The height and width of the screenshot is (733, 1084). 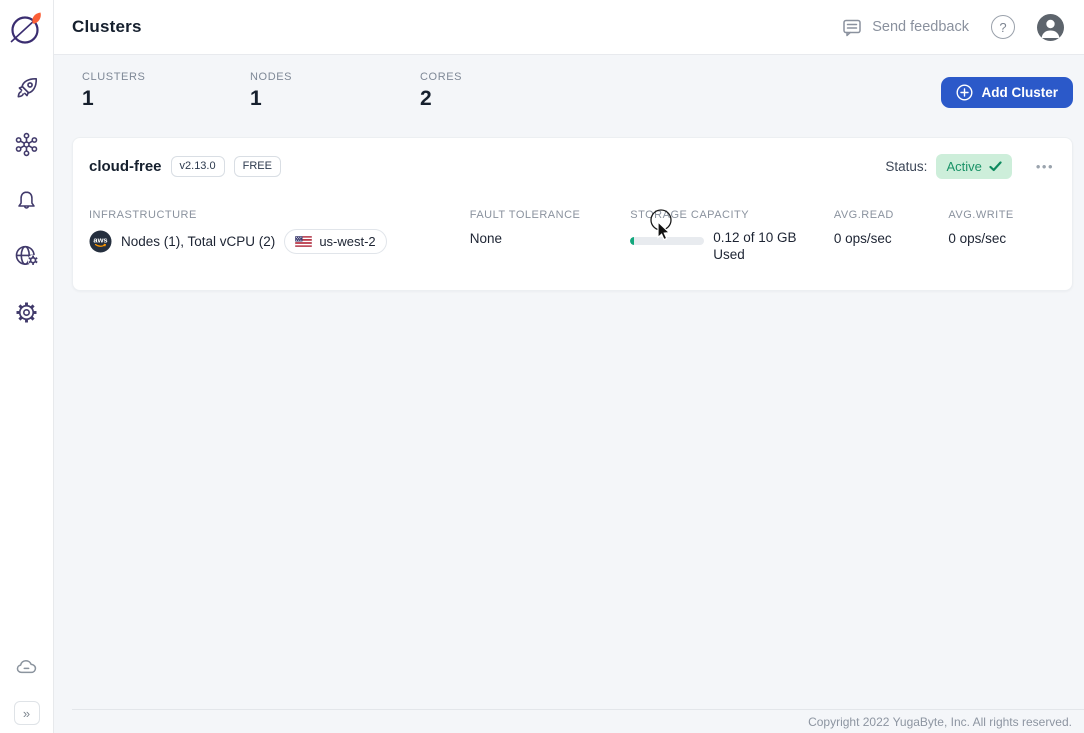 What do you see at coordinates (995, 166) in the screenshot?
I see `checkmark-icon` at bounding box center [995, 166].